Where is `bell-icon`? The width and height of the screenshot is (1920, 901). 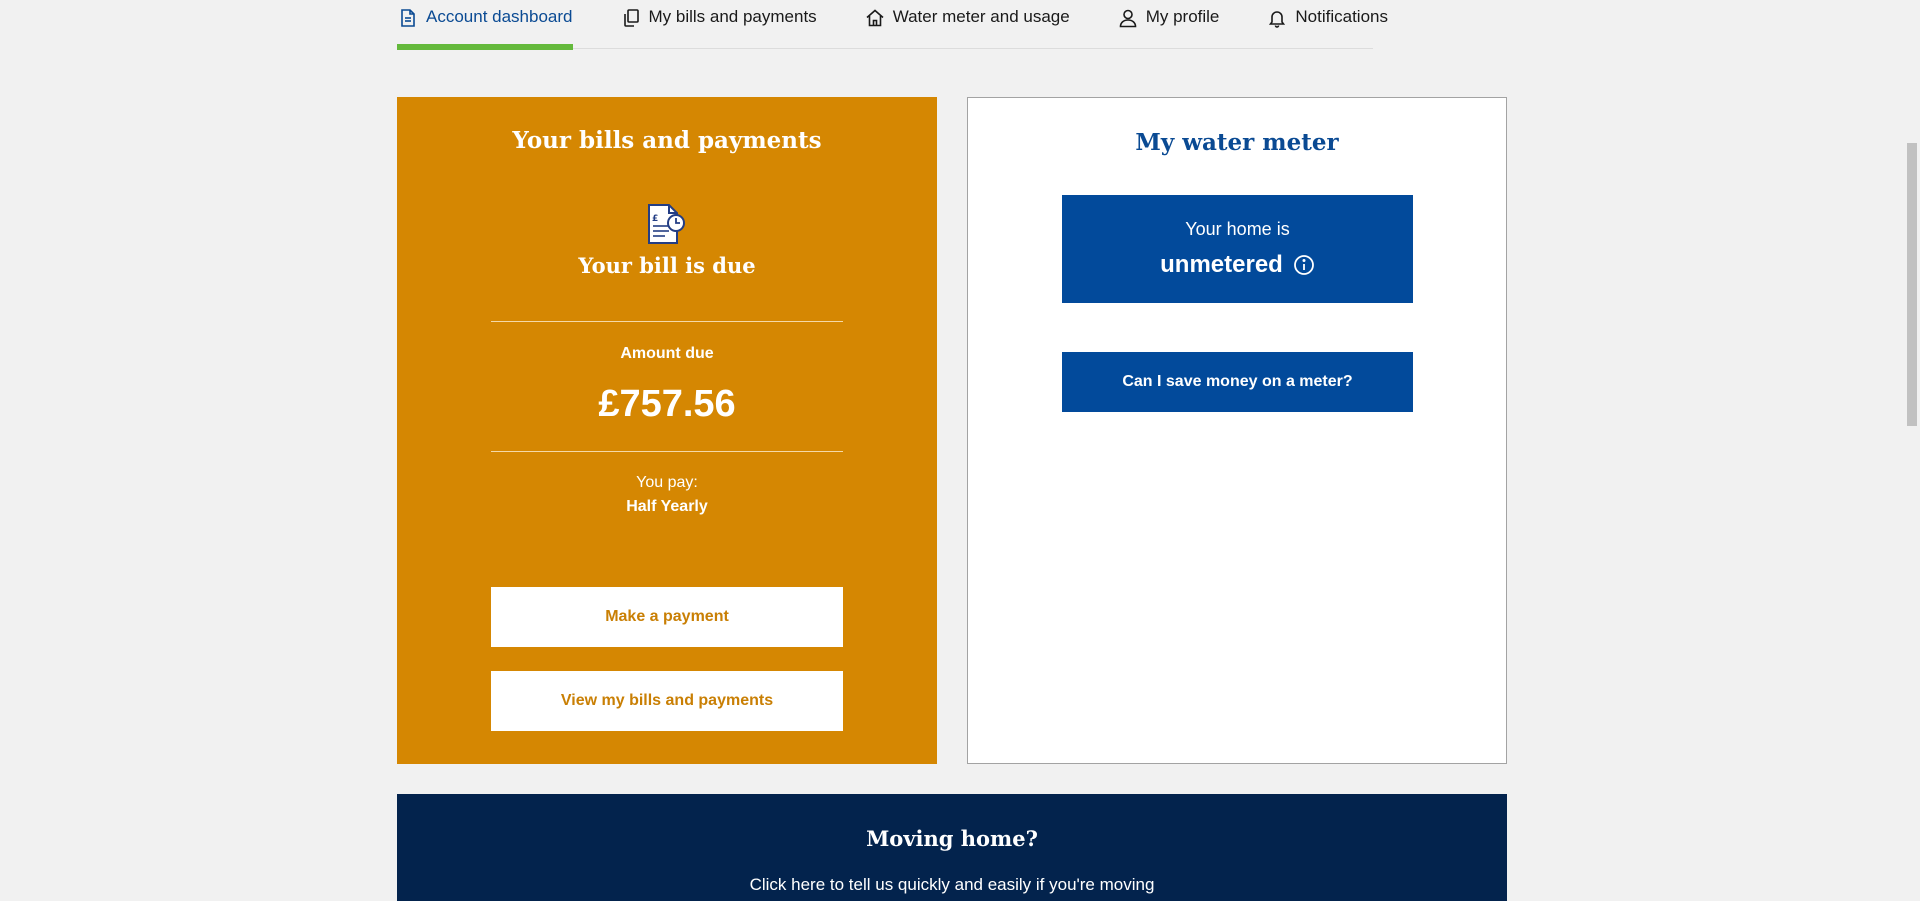
bell-icon is located at coordinates (1277, 18).